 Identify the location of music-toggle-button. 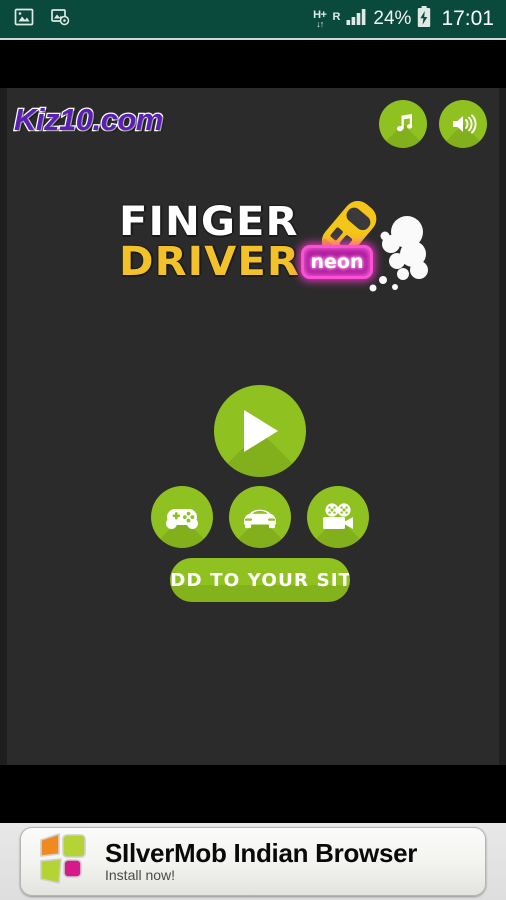
(403, 124).